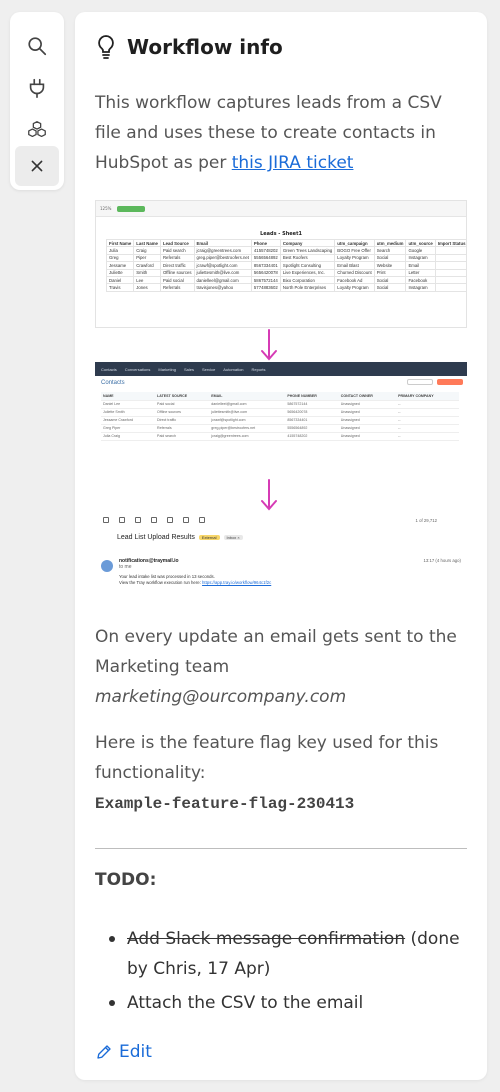  What do you see at coordinates (182, 404) in the screenshot?
I see `table-cell: Paid social` at bounding box center [182, 404].